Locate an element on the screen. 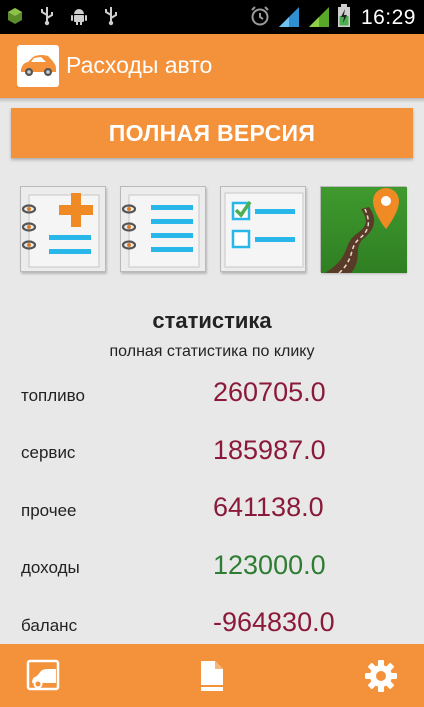  signal-icon is located at coordinates (289, 18).